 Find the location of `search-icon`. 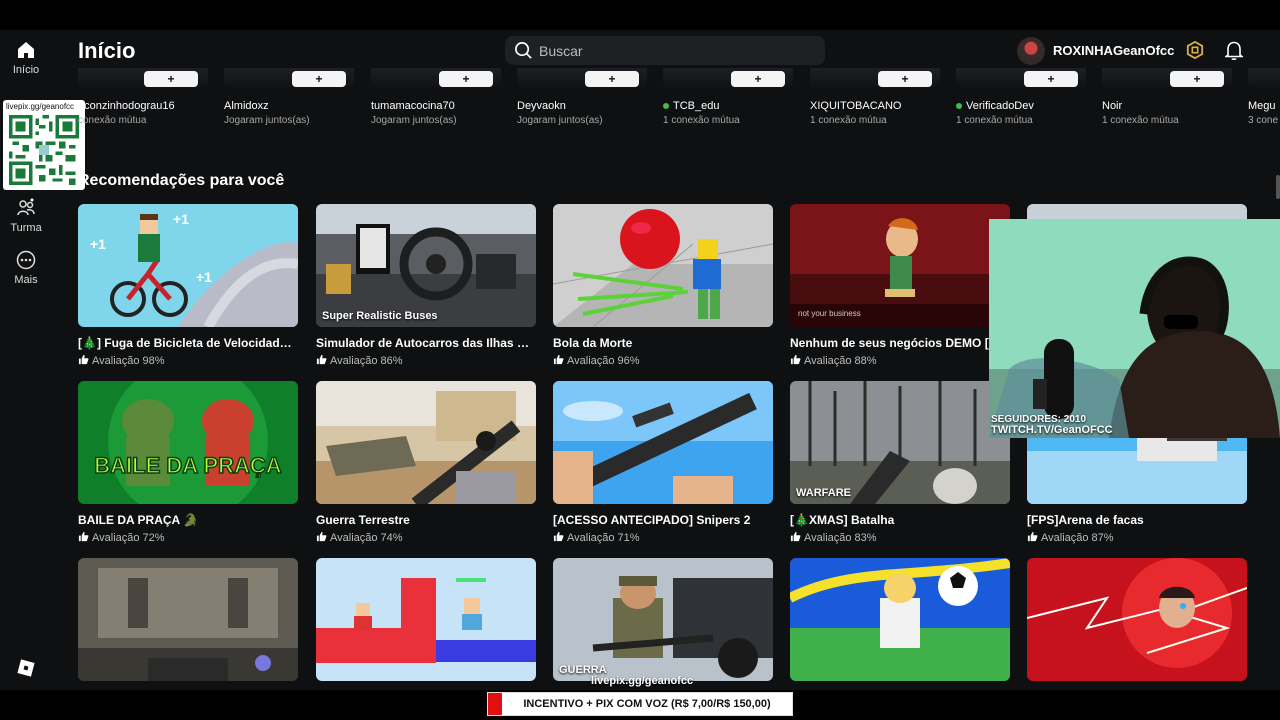

search-icon is located at coordinates (523, 50).